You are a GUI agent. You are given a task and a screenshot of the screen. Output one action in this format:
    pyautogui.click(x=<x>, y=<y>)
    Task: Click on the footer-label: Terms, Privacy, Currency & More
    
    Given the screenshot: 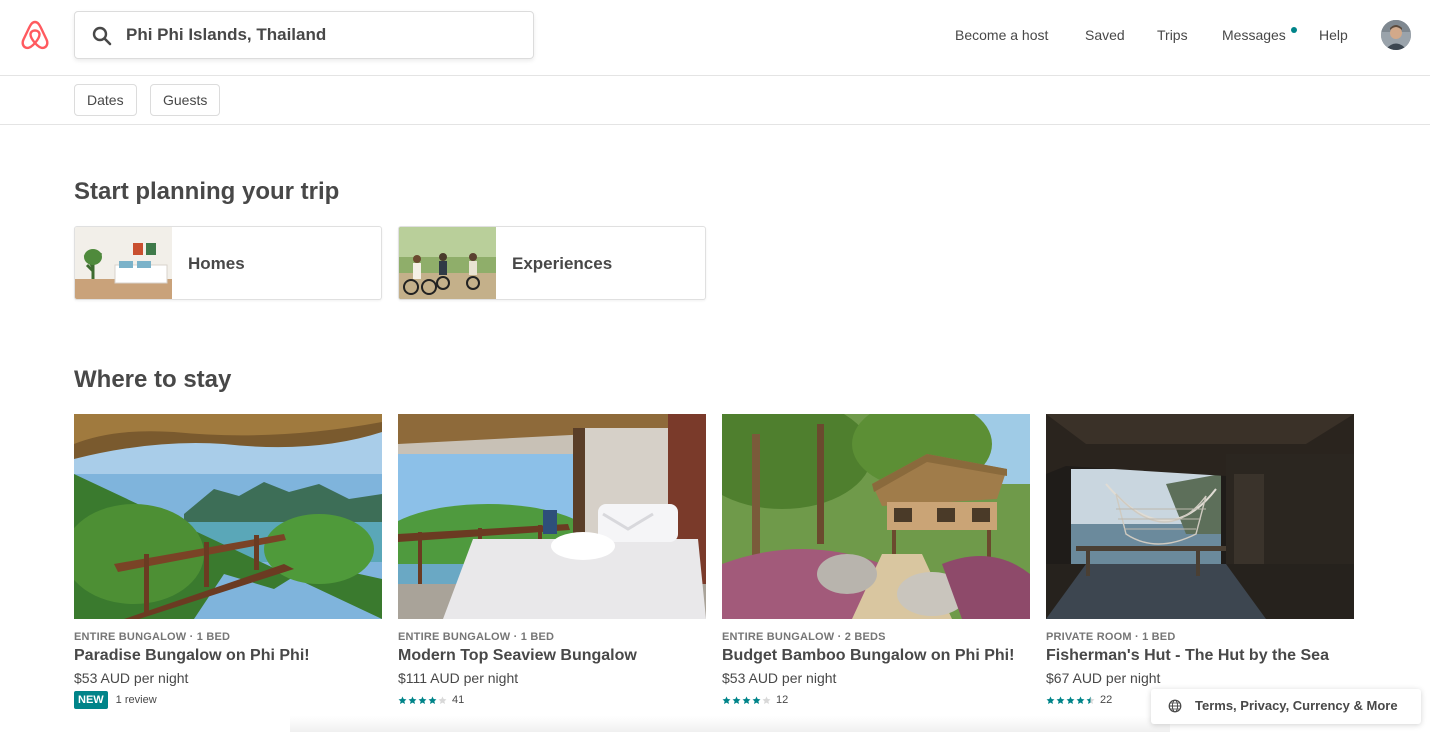 What is the action you would take?
    pyautogui.click(x=1296, y=705)
    